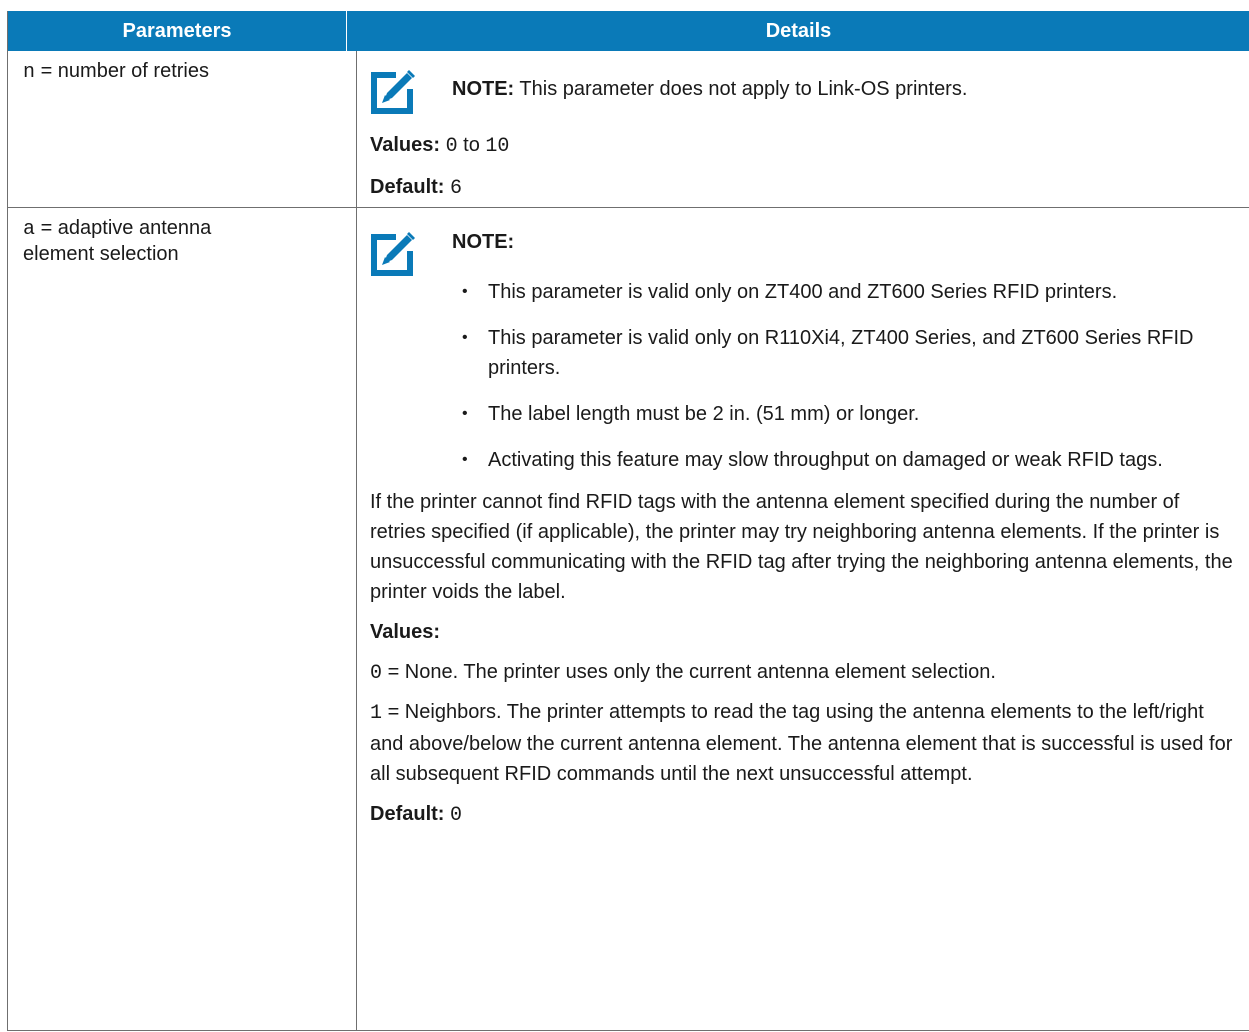  I want to click on param-label-line1: = adaptive antenna, so click(123, 228).